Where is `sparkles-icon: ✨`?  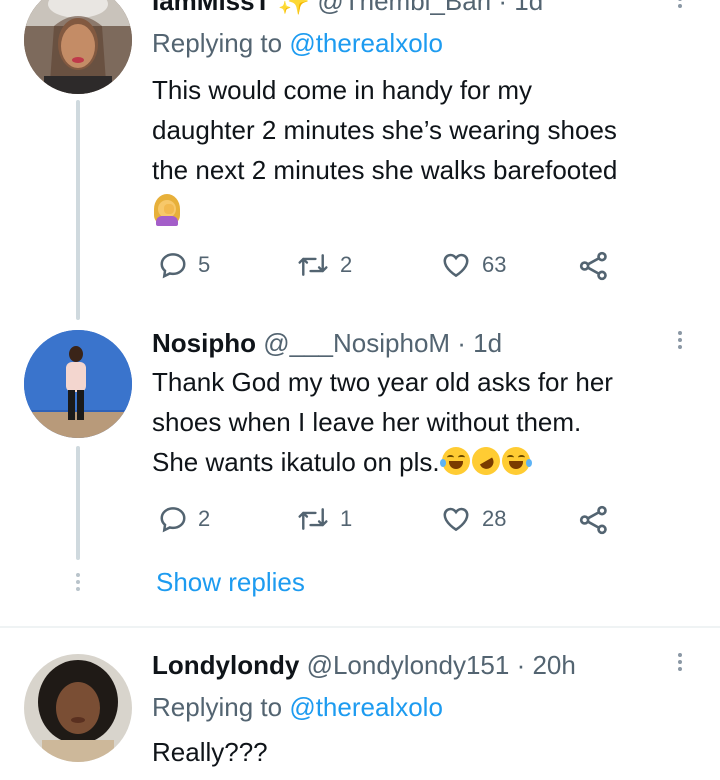 sparkles-icon: ✨ is located at coordinates (294, 8).